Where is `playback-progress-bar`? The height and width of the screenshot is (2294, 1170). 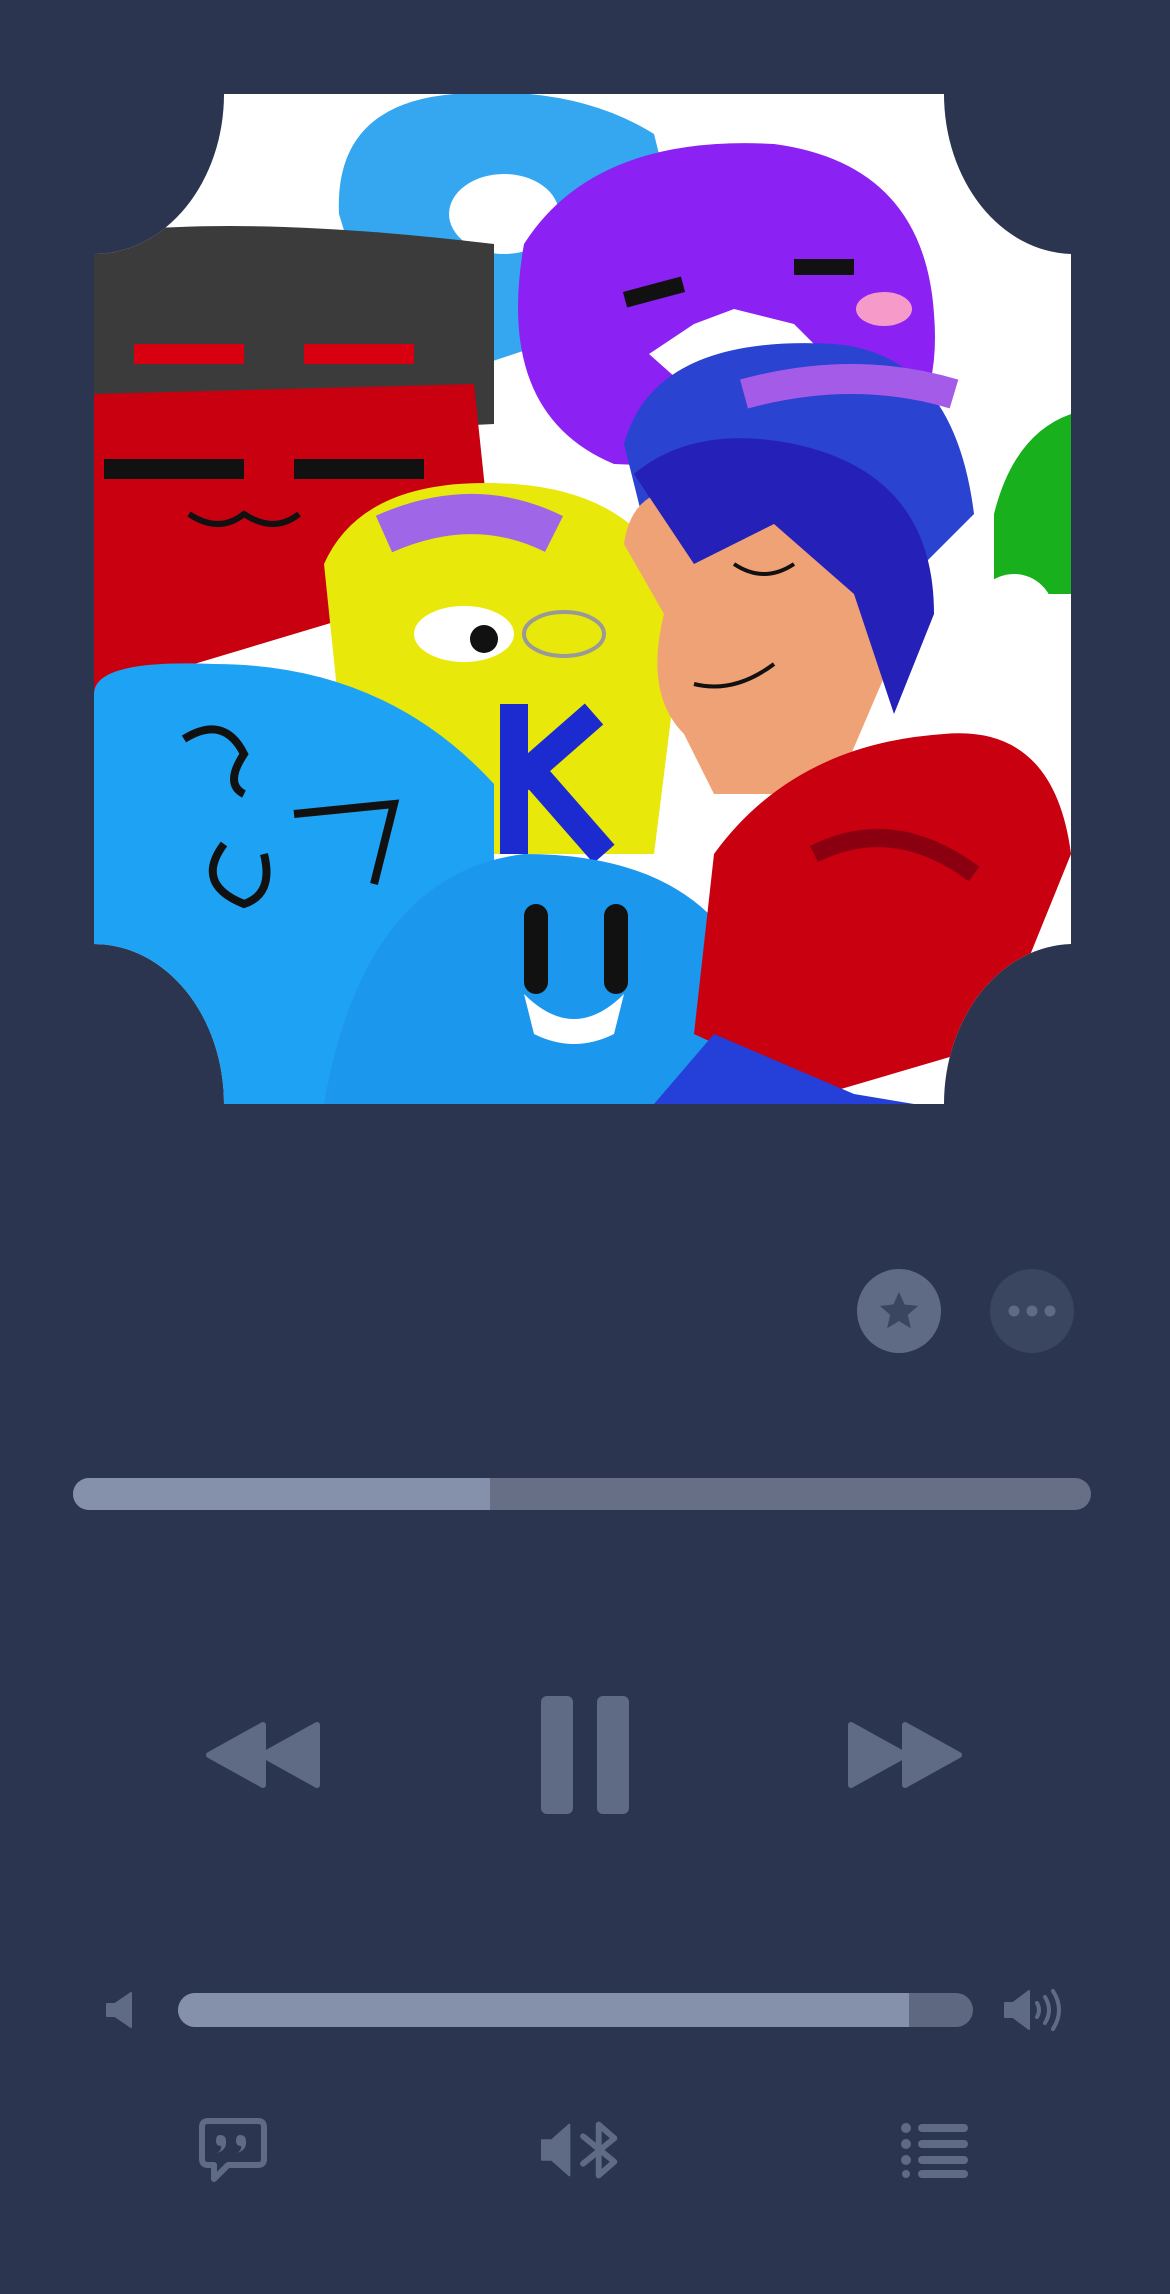 playback-progress-bar is located at coordinates (582, 1494).